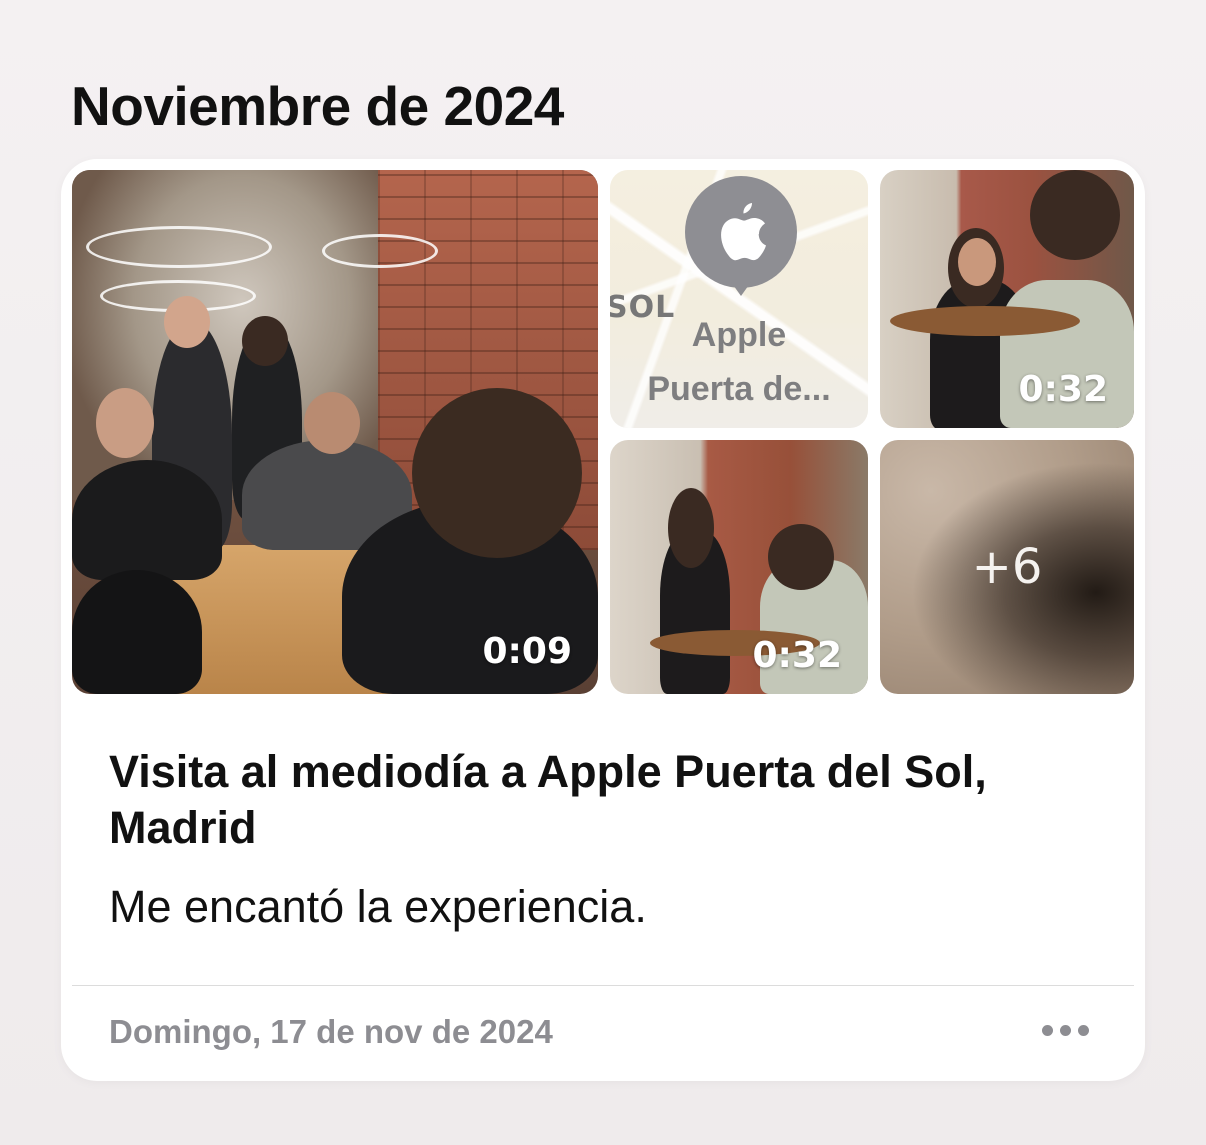  Describe the element at coordinates (331, 1031) in the screenshot. I see `entry-date: Domingo, 17 de nov de 2024` at that location.